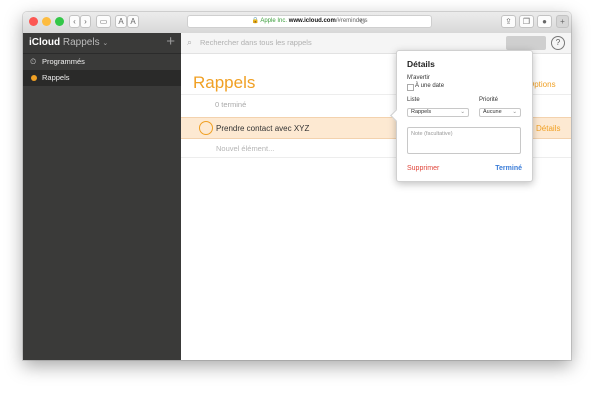 This screenshot has width=594, height=395. I want to click on completed-count: 0 terminé, so click(230, 104).